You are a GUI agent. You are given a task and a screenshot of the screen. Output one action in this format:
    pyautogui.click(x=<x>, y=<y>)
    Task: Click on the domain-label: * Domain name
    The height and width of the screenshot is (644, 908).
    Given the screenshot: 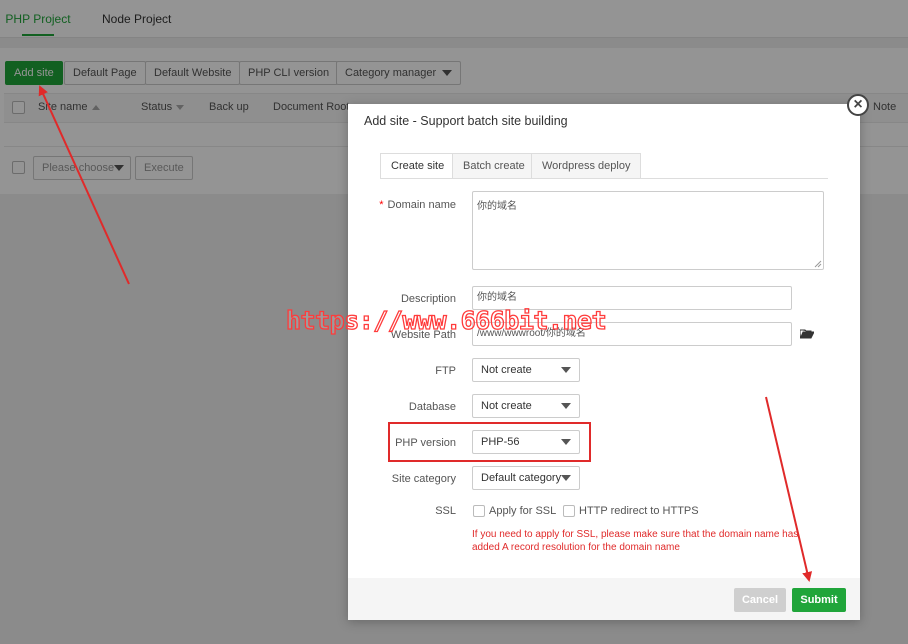 What is the action you would take?
    pyautogui.click(x=402, y=205)
    